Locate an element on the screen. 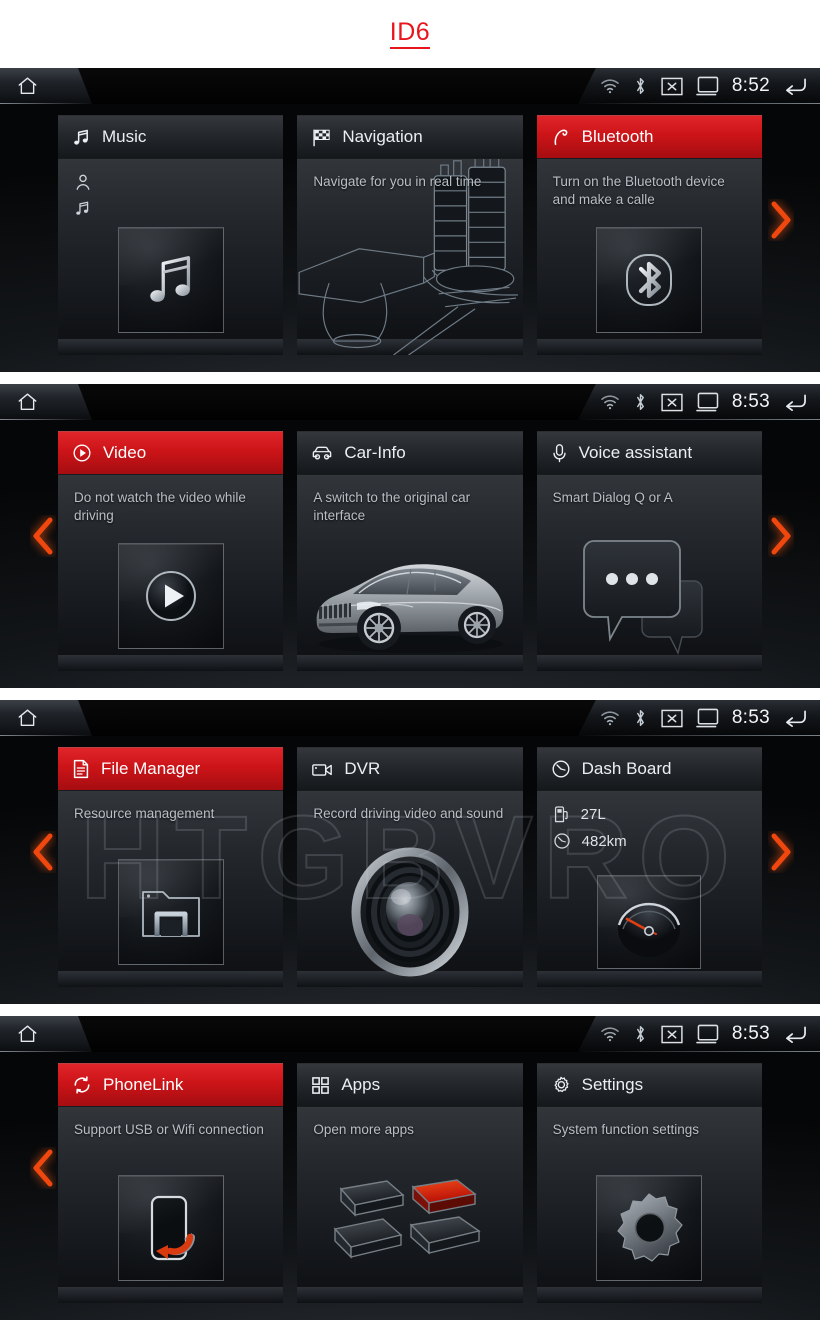  card-body: Support USB or Wifi connection is located at coordinates (171, 1204).